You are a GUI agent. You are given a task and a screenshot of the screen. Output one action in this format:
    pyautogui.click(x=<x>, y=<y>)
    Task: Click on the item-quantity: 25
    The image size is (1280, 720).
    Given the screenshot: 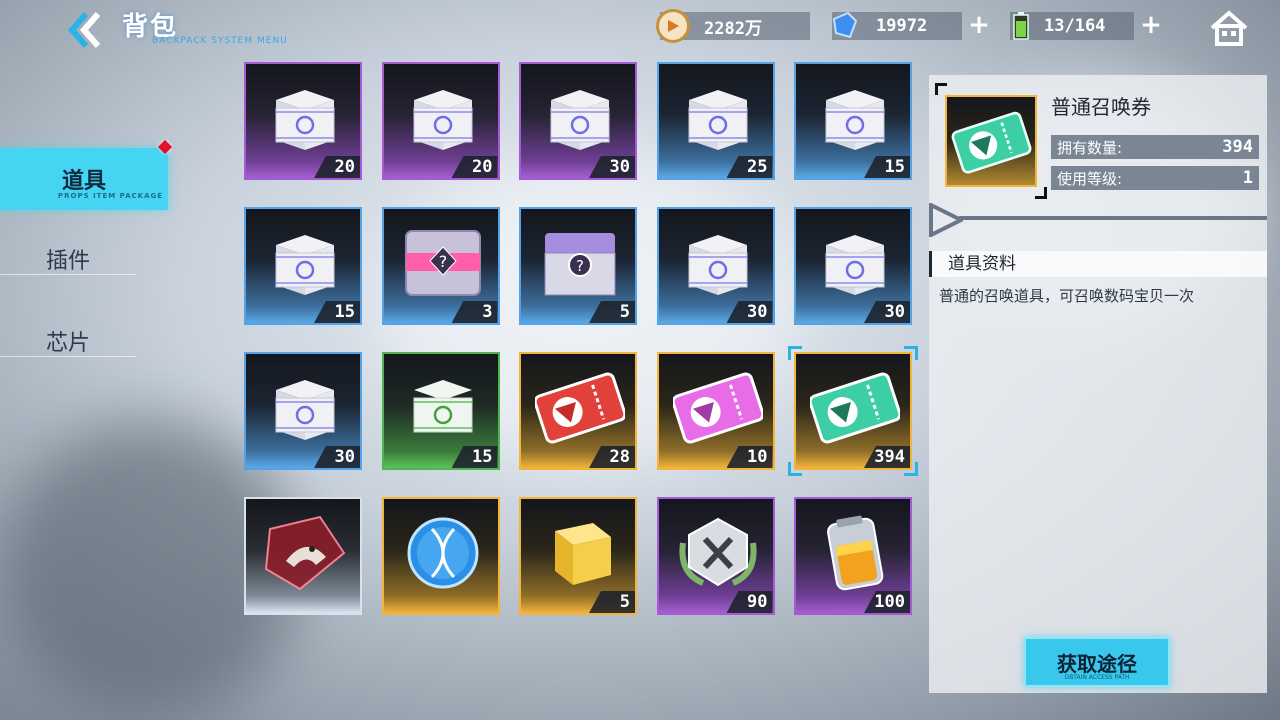 What is the action you would take?
    pyautogui.click(x=749, y=167)
    